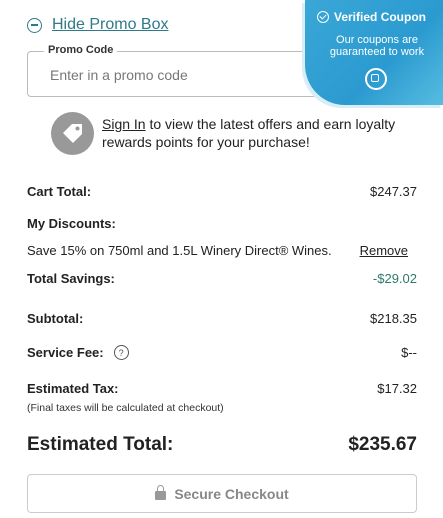 Image resolution: width=443 pixels, height=518 pixels. I want to click on promo-code-label: Promo Code, so click(81, 50).